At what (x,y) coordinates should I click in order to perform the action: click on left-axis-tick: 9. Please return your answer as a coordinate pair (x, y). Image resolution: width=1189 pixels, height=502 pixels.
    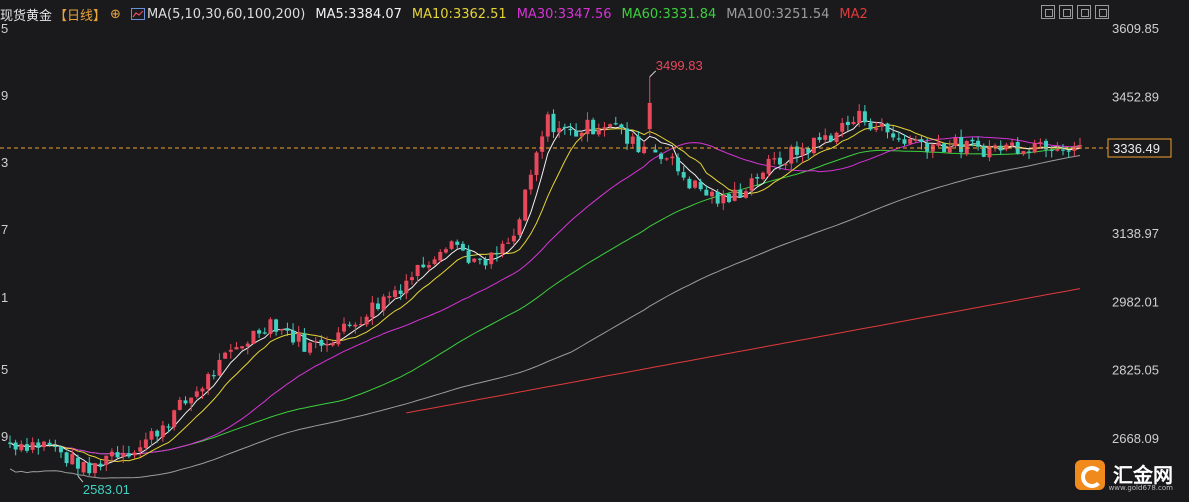
    Looking at the image, I should click on (4, 436).